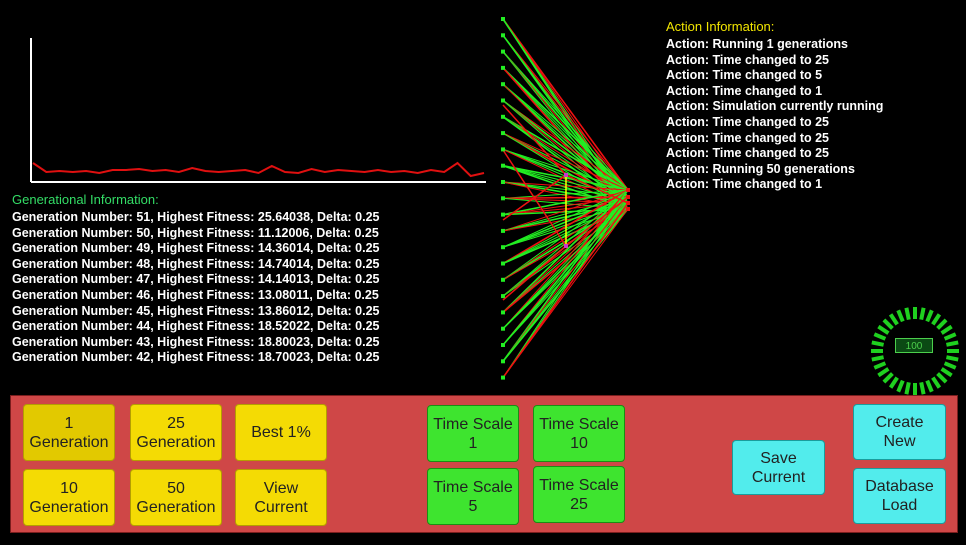 The image size is (966, 545). Describe the element at coordinates (176, 497) in the screenshot. I see `run-50-generation-button: 50 Generation` at that location.